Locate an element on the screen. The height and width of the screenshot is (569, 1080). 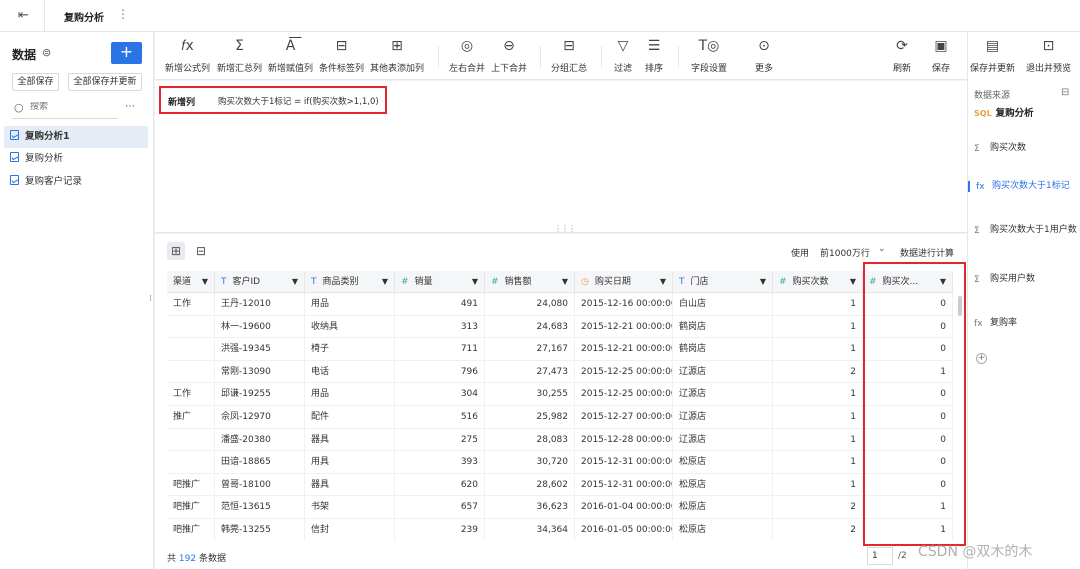
data-source-title: 数据来源 is located at coordinates (992, 96).